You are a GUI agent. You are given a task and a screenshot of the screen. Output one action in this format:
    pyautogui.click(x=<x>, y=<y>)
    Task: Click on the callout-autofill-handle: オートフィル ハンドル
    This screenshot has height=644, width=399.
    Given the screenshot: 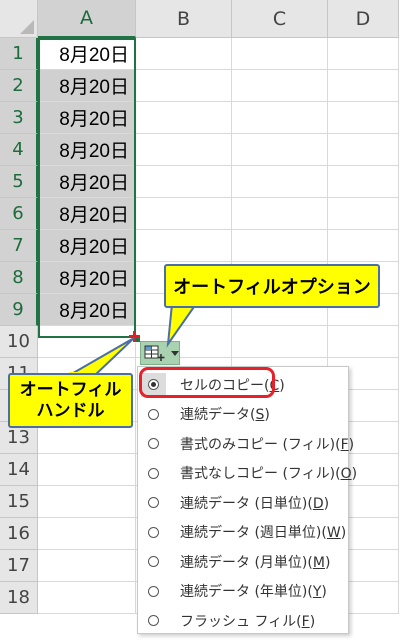 What is the action you would take?
    pyautogui.click(x=70, y=400)
    